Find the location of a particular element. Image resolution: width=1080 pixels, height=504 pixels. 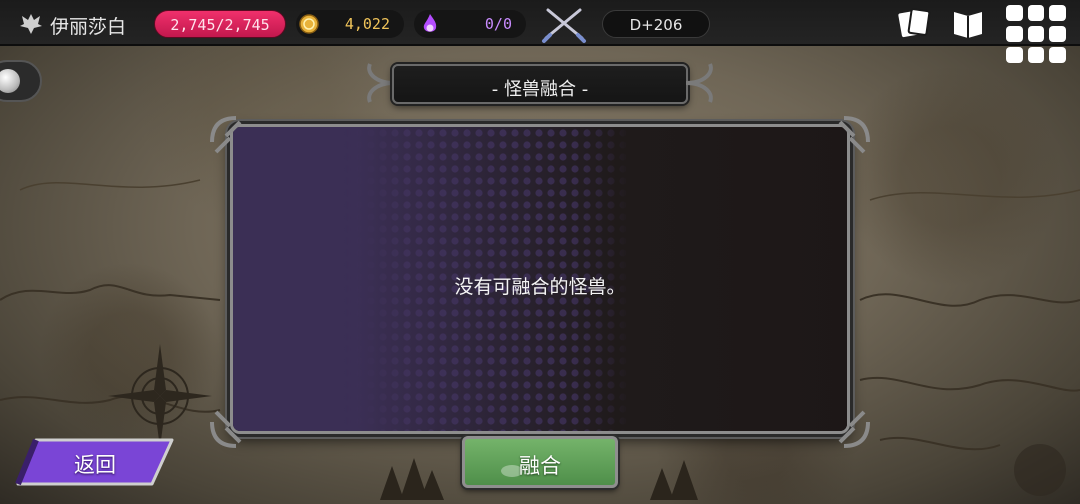

player-name: 伊丽莎白 is located at coordinates (88, 27).